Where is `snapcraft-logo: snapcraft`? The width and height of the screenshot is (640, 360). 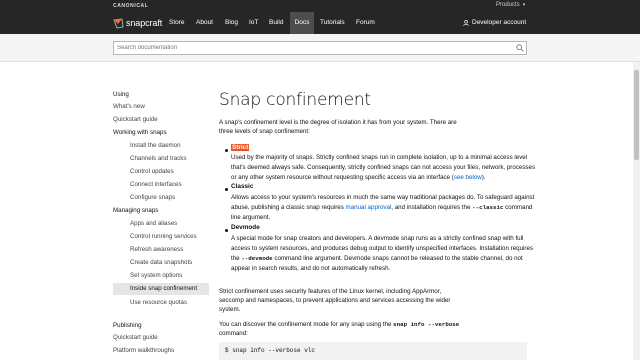
snapcraft-logo: snapcraft is located at coordinates (137, 23).